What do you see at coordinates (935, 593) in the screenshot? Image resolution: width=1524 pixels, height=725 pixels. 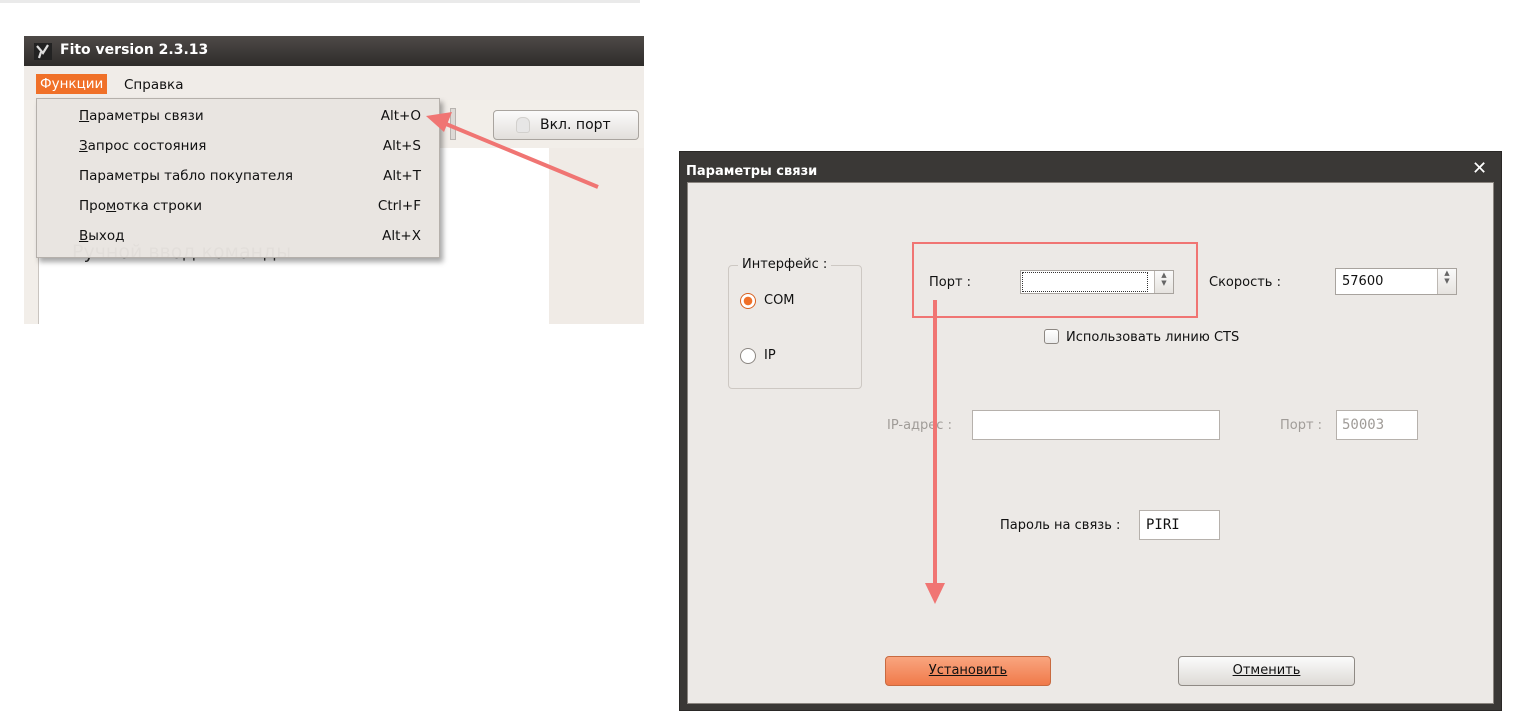 I see `arrow-head-button` at bounding box center [935, 593].